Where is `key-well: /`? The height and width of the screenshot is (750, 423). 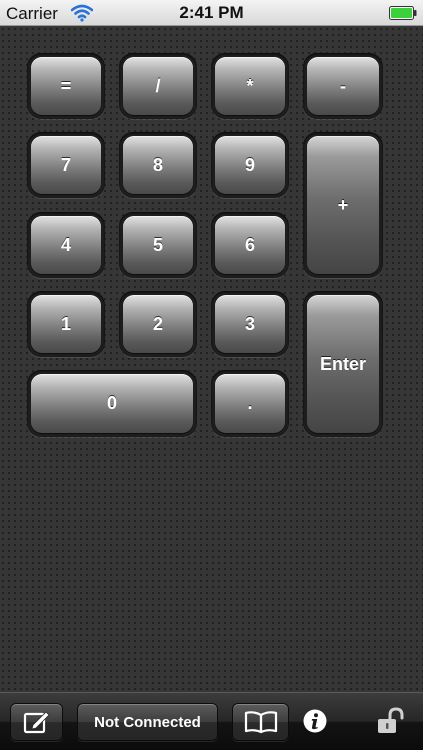
key-well: / is located at coordinates (158, 86).